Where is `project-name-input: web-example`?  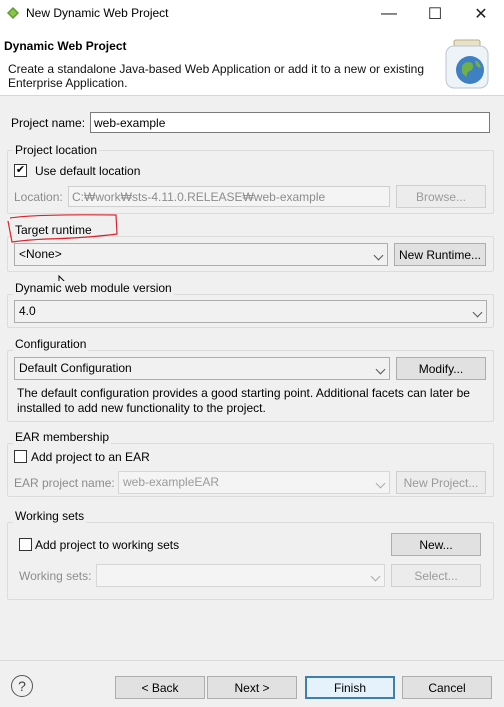
project-name-input: web-example is located at coordinates (290, 122).